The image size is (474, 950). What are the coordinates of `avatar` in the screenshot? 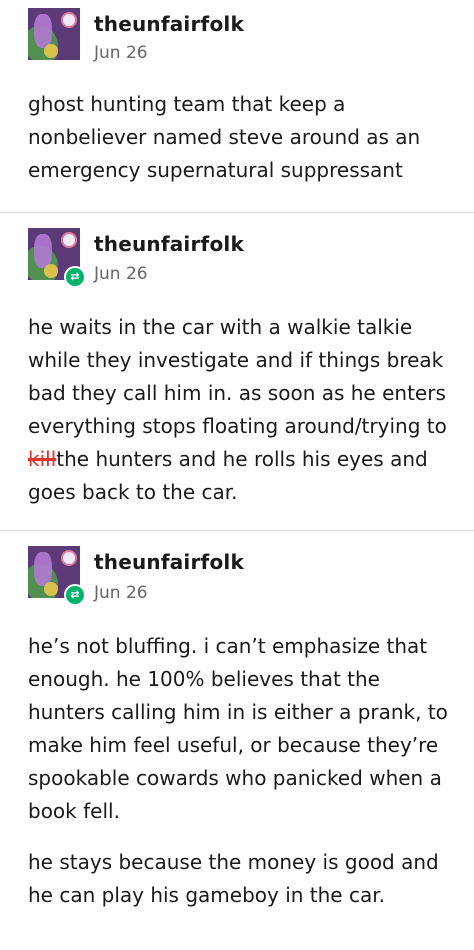 It's located at (54, 34).